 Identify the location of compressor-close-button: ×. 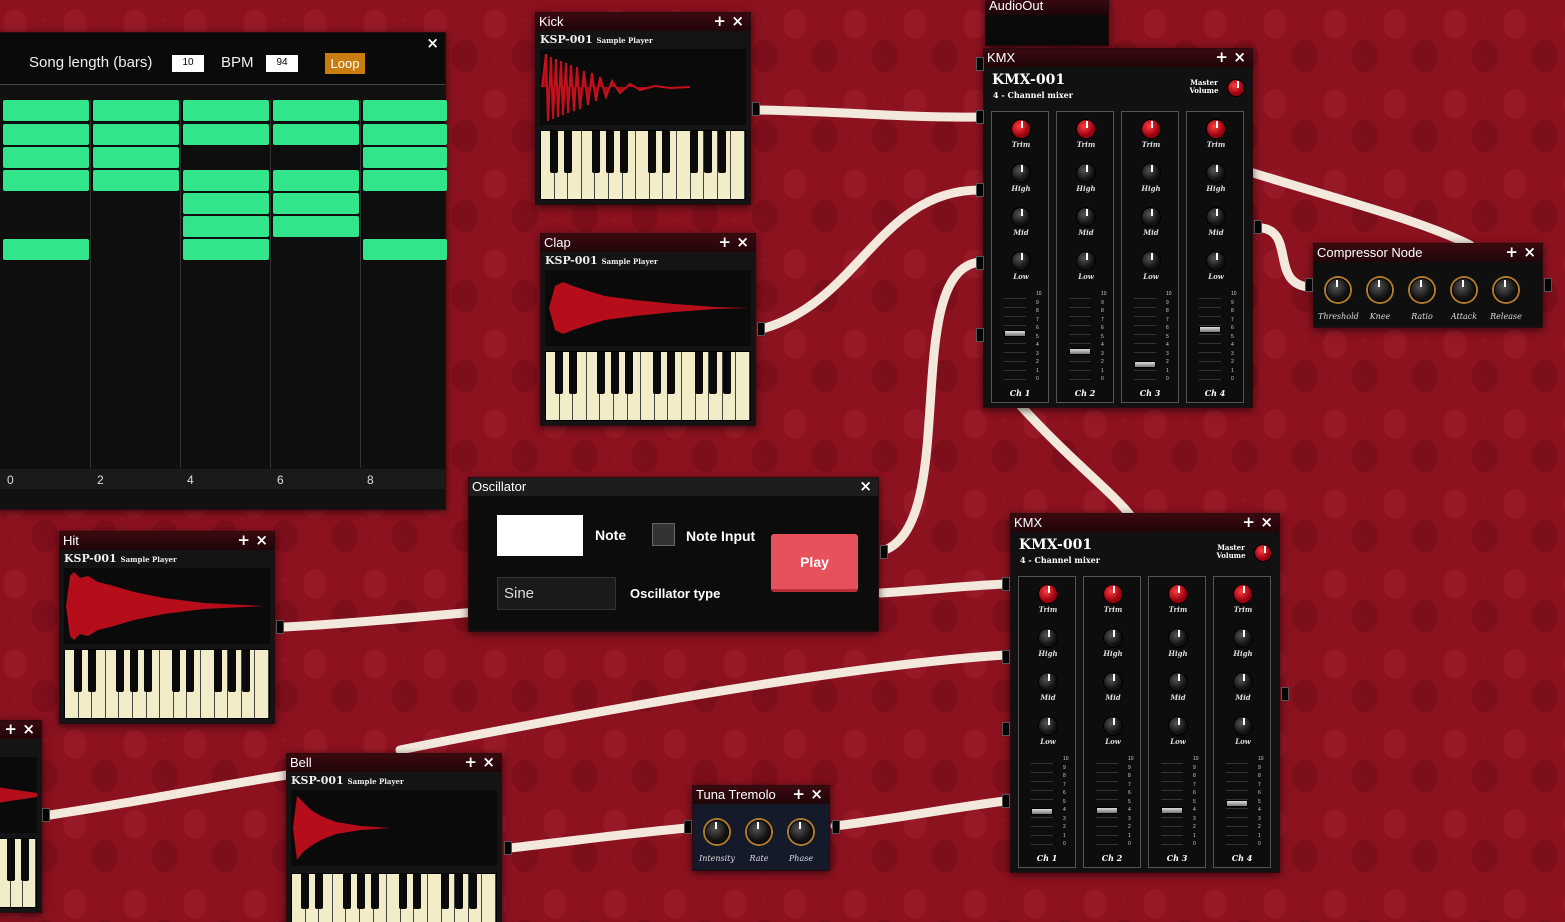
(1529, 252).